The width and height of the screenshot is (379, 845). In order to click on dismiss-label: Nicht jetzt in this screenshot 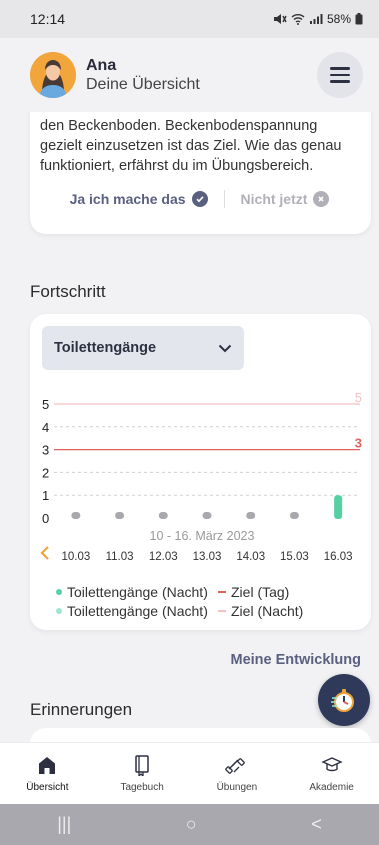, I will do `click(274, 199)`.